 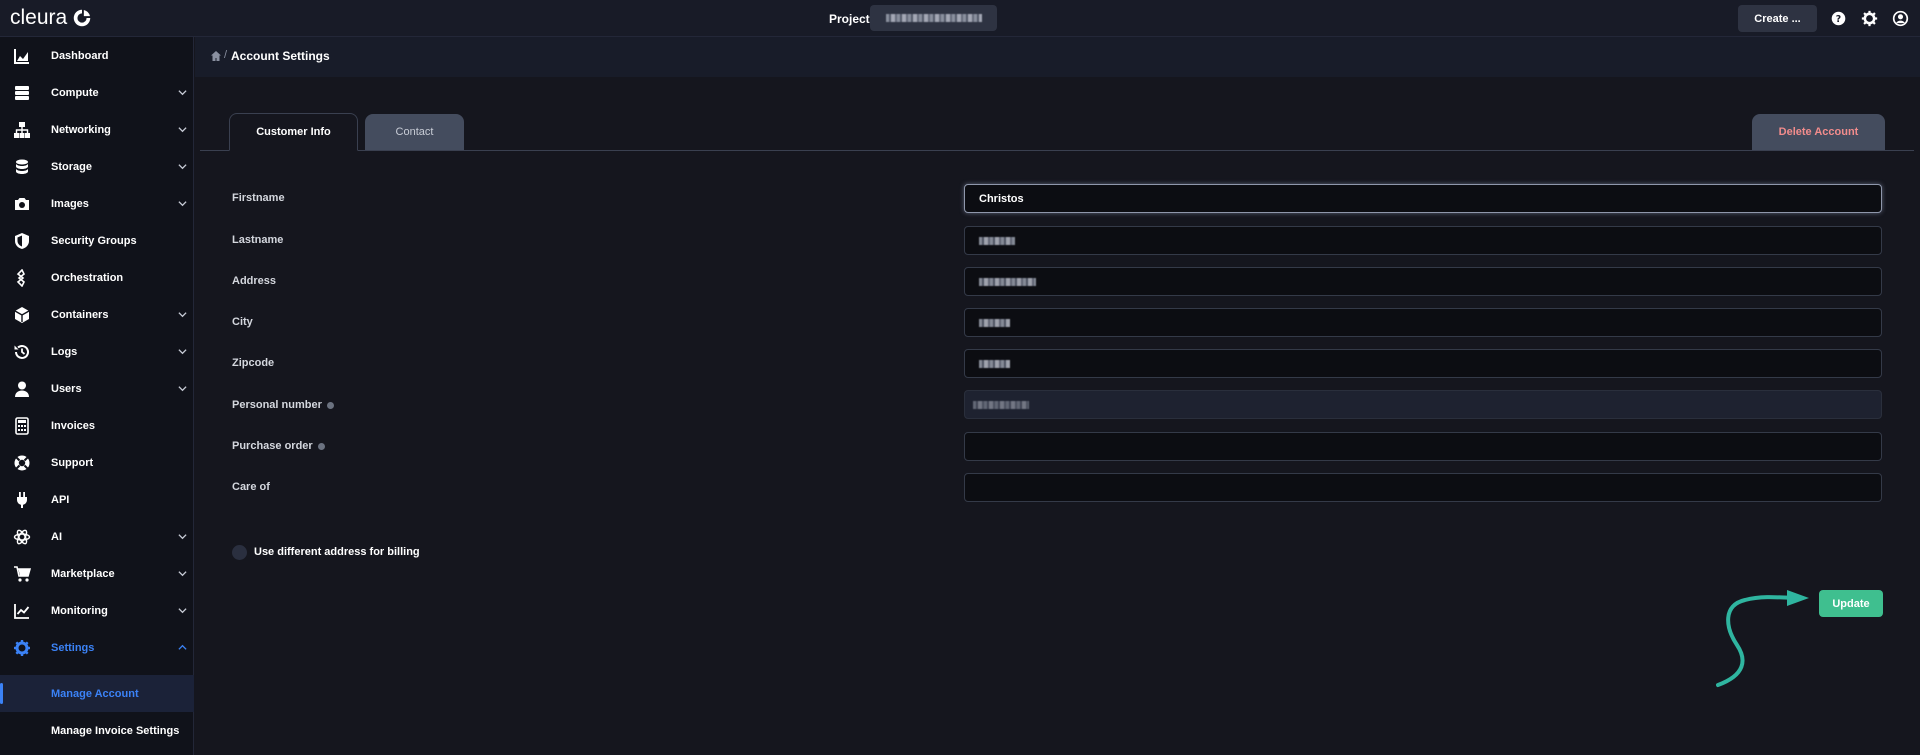 I want to click on sidebar-item-orchestration: Orchestration, so click(x=97, y=277).